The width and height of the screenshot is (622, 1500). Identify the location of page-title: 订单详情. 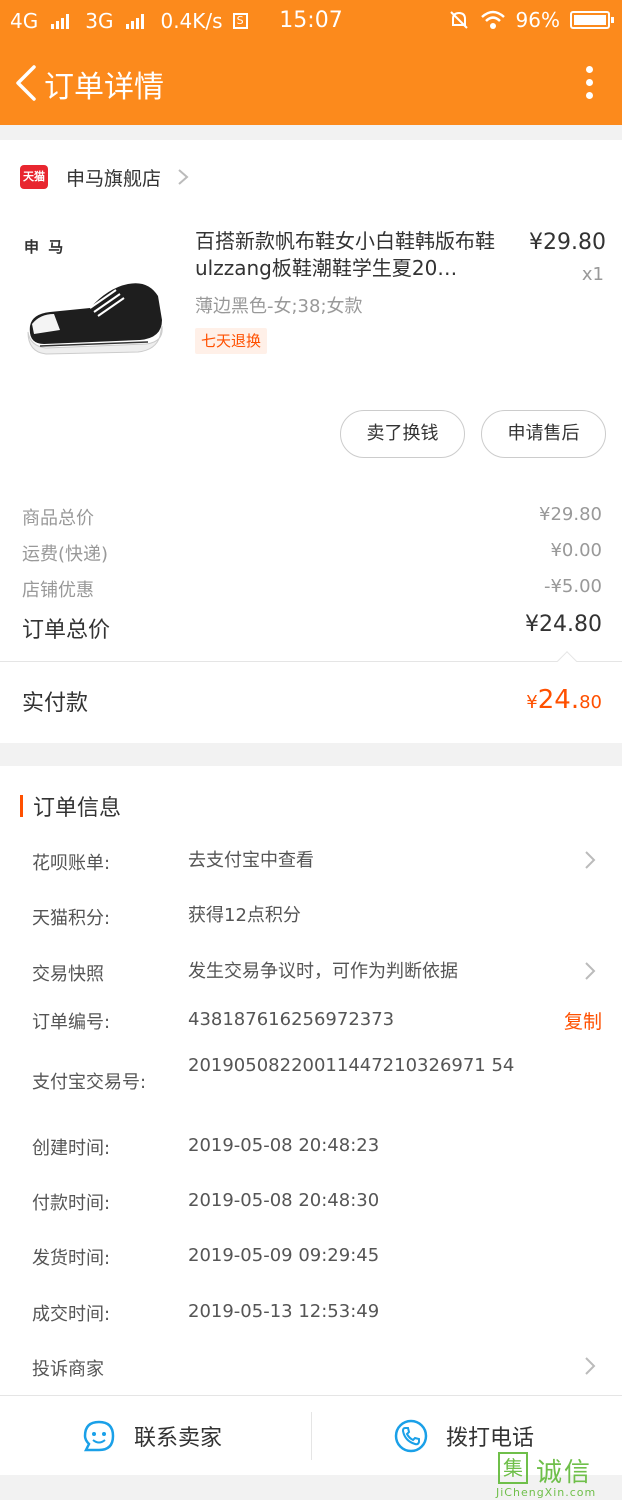
(104, 87).